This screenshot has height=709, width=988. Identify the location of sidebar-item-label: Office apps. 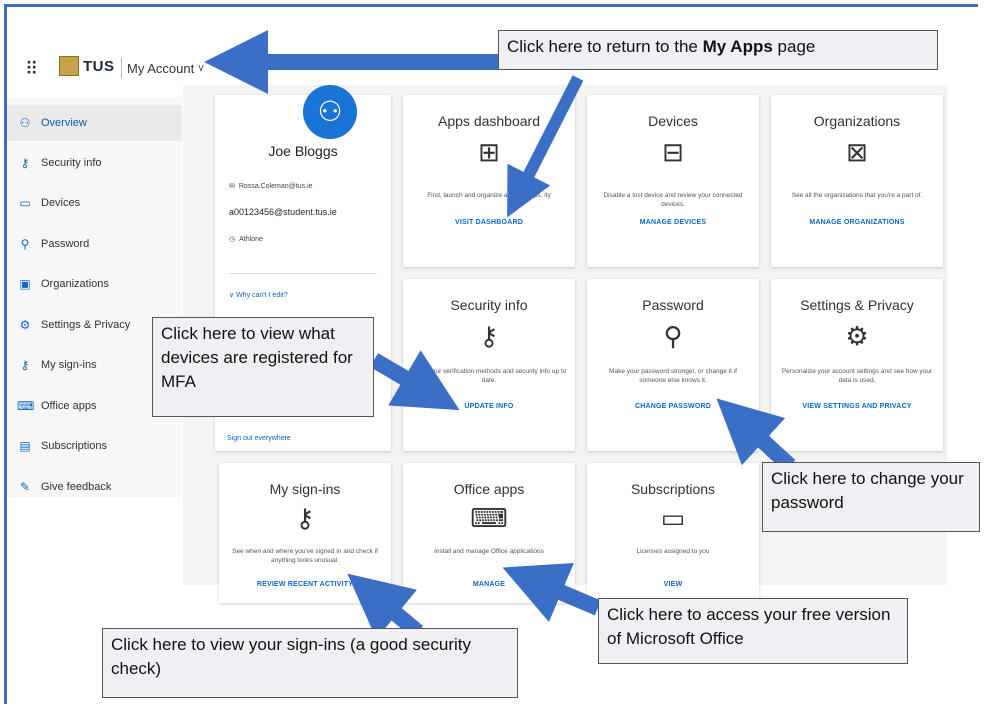
(69, 406).